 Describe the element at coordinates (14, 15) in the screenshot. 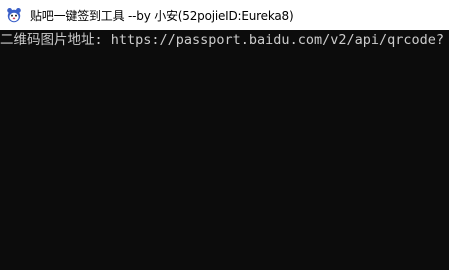

I see `tieba-bear-icon` at that location.